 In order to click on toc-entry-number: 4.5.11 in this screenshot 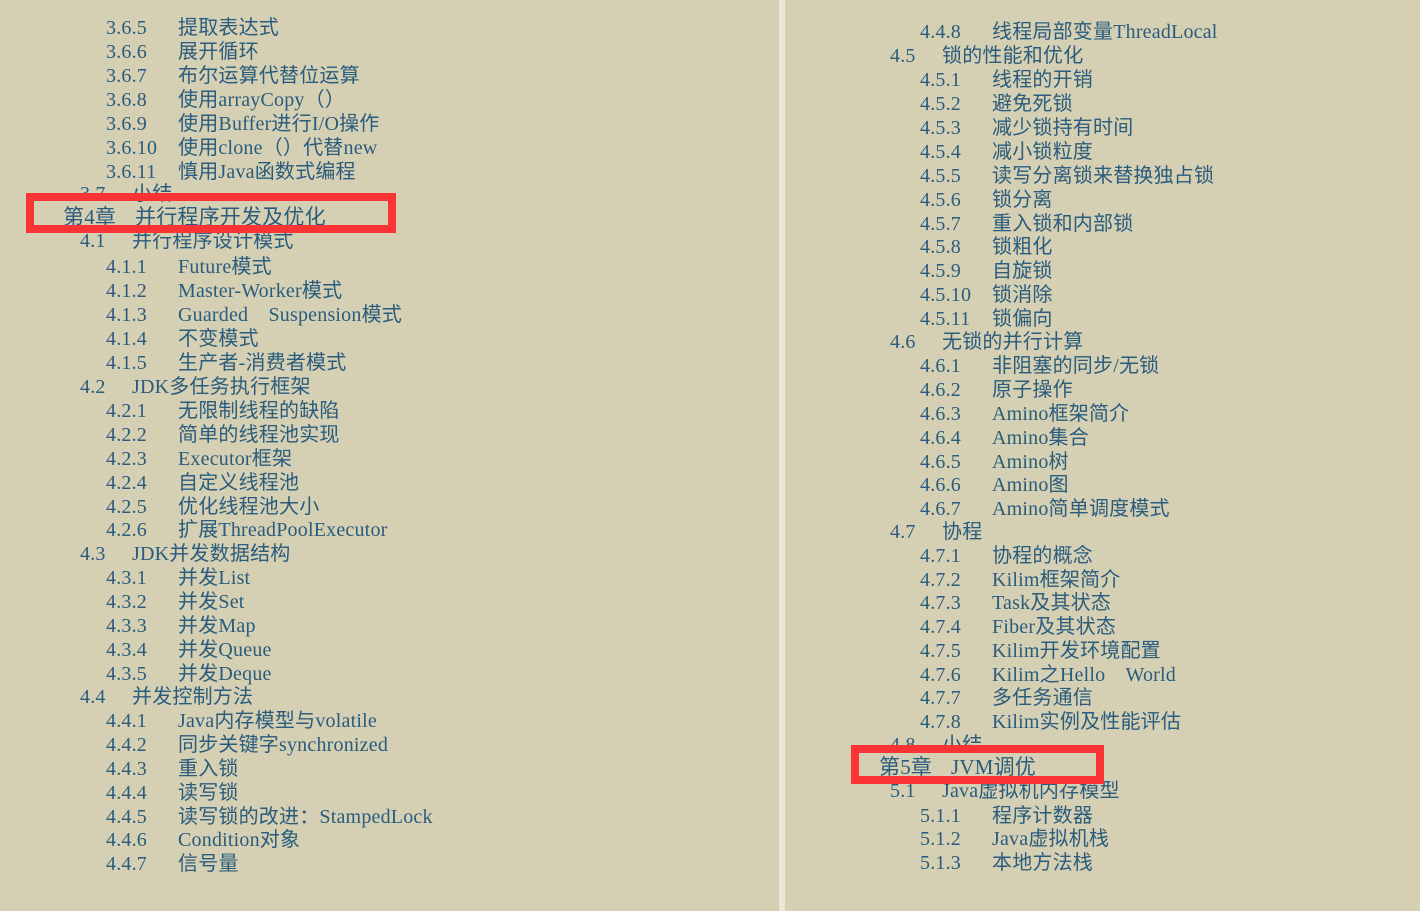, I will do `click(945, 319)`.